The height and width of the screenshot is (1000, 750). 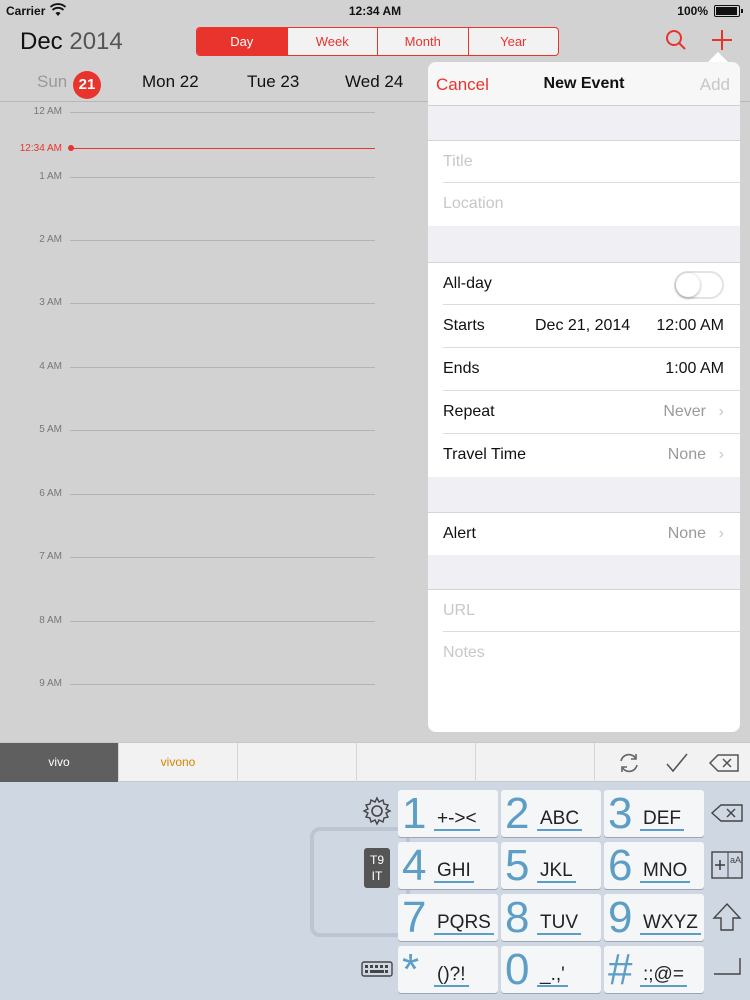 I want to click on key-3: 3 DEF, so click(x=654, y=813).